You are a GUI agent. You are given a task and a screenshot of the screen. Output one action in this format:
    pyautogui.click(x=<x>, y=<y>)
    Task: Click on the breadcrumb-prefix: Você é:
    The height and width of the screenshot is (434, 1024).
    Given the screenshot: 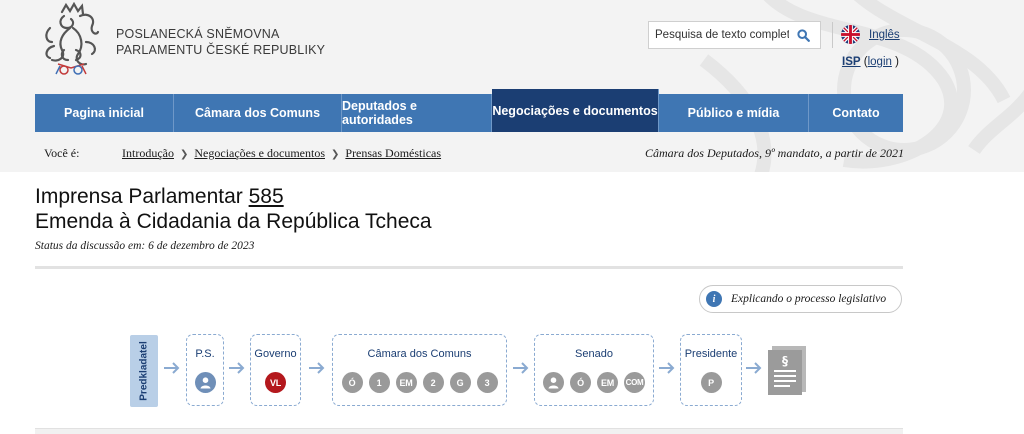 What is the action you would take?
    pyautogui.click(x=62, y=153)
    